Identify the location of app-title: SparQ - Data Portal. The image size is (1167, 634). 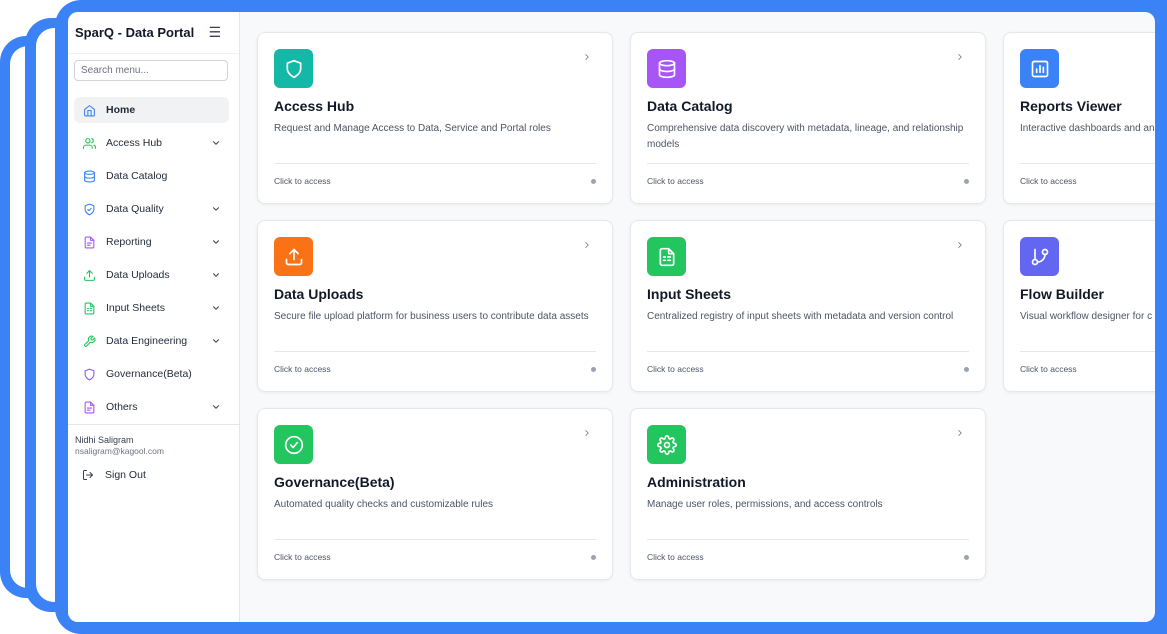
(135, 32).